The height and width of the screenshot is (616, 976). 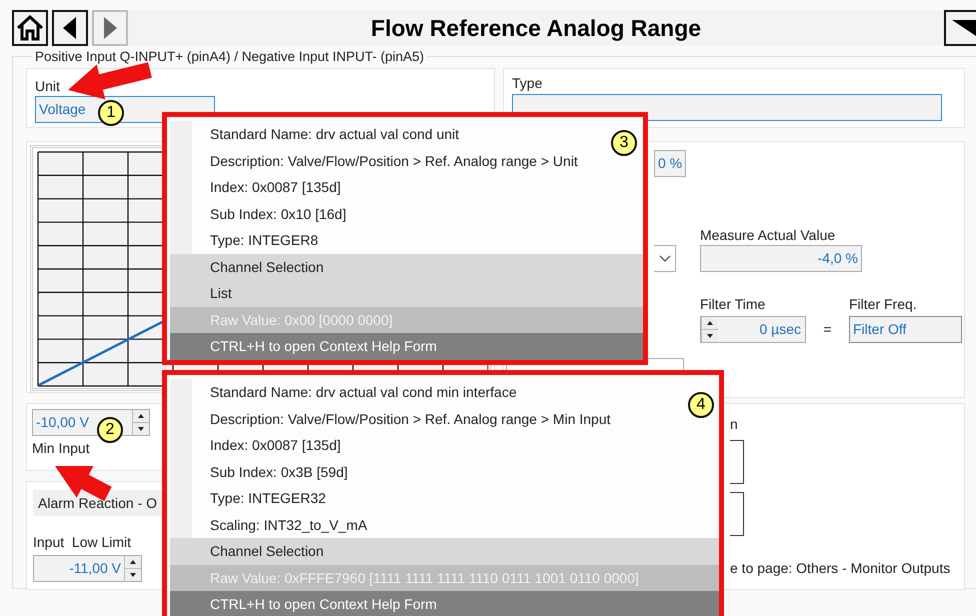 I want to click on chevron-icon, so click(x=664, y=258).